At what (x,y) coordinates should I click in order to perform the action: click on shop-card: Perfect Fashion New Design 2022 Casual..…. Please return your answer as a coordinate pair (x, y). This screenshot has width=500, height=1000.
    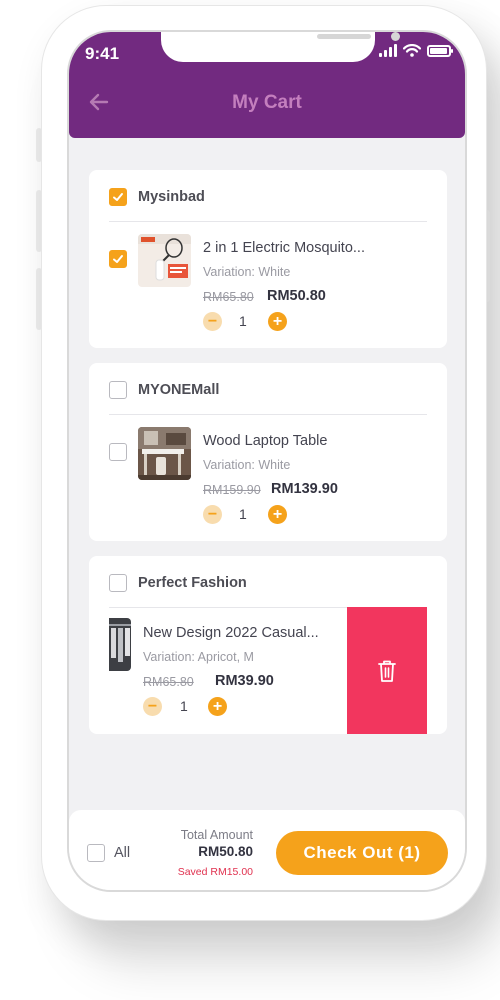
    Looking at the image, I should click on (268, 645).